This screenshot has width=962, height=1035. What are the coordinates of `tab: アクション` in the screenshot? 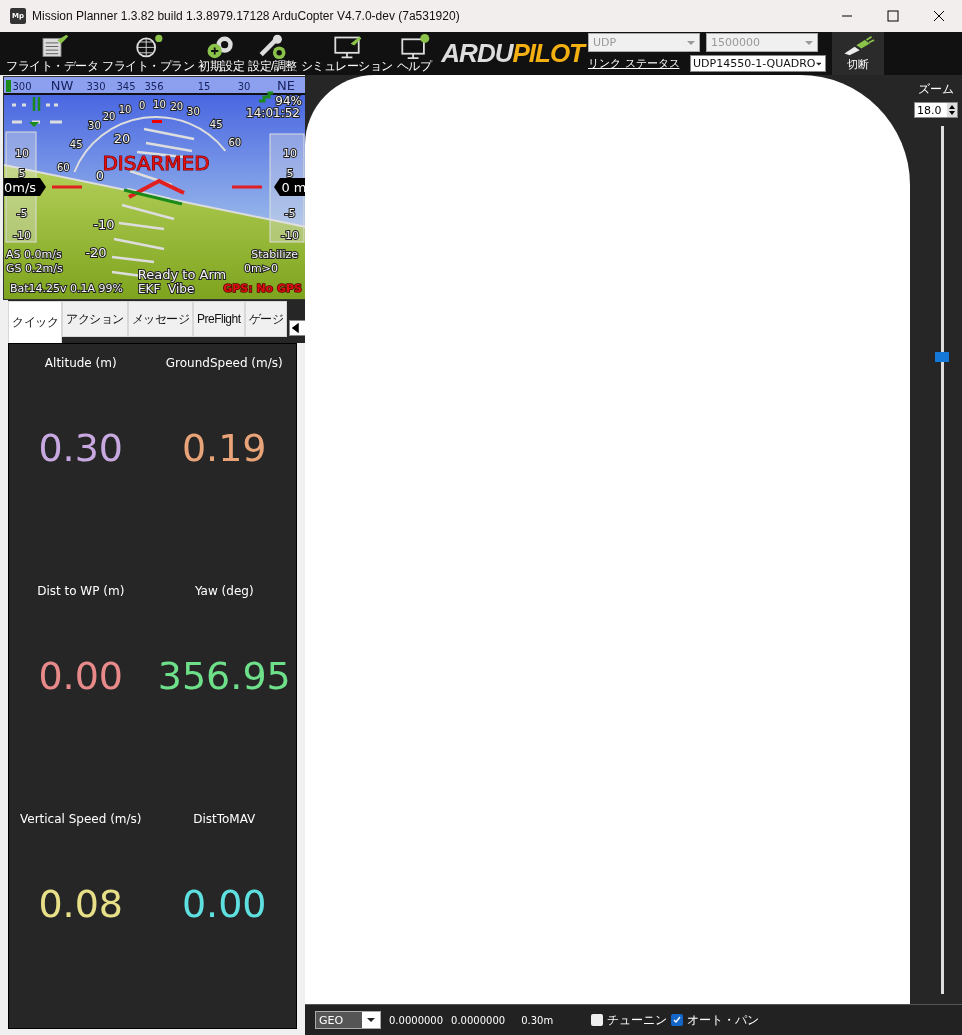 It's located at (95, 319).